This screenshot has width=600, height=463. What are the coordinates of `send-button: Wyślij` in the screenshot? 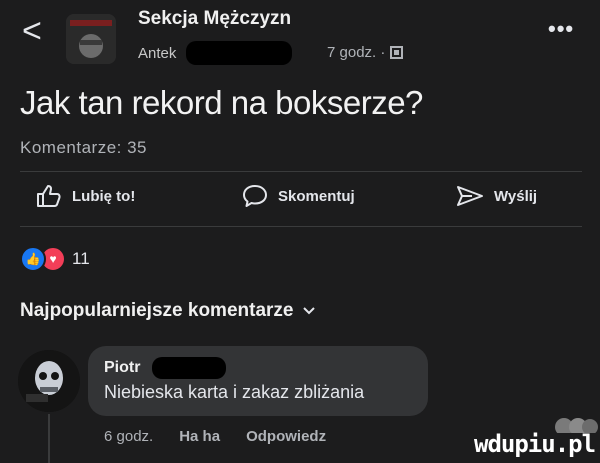 It's located at (496, 196).